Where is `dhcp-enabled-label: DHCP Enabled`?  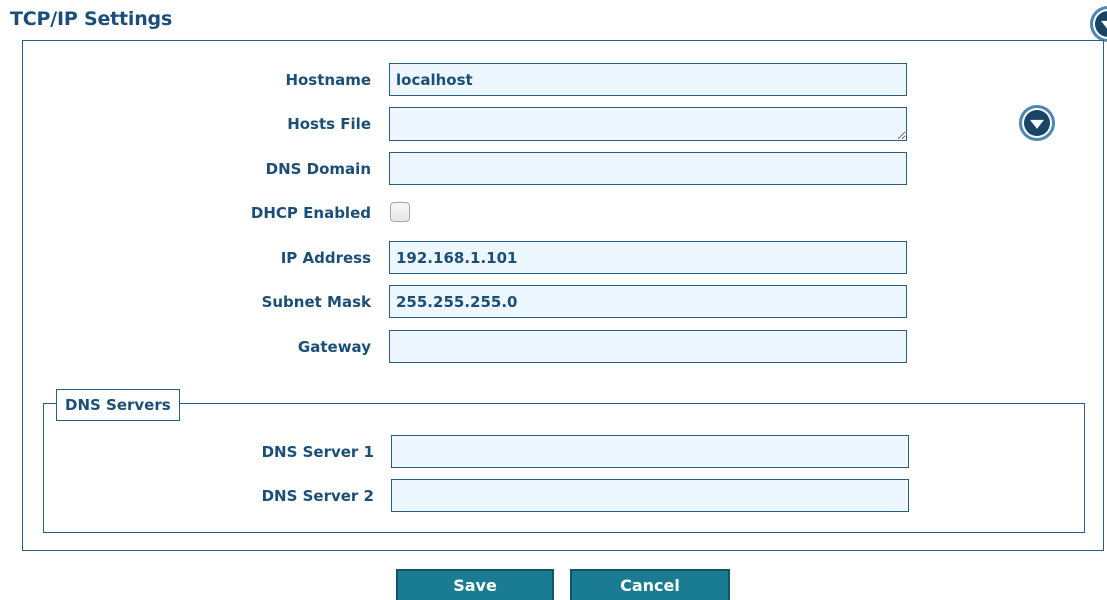
dhcp-enabled-label: DHCP Enabled is located at coordinates (310, 213).